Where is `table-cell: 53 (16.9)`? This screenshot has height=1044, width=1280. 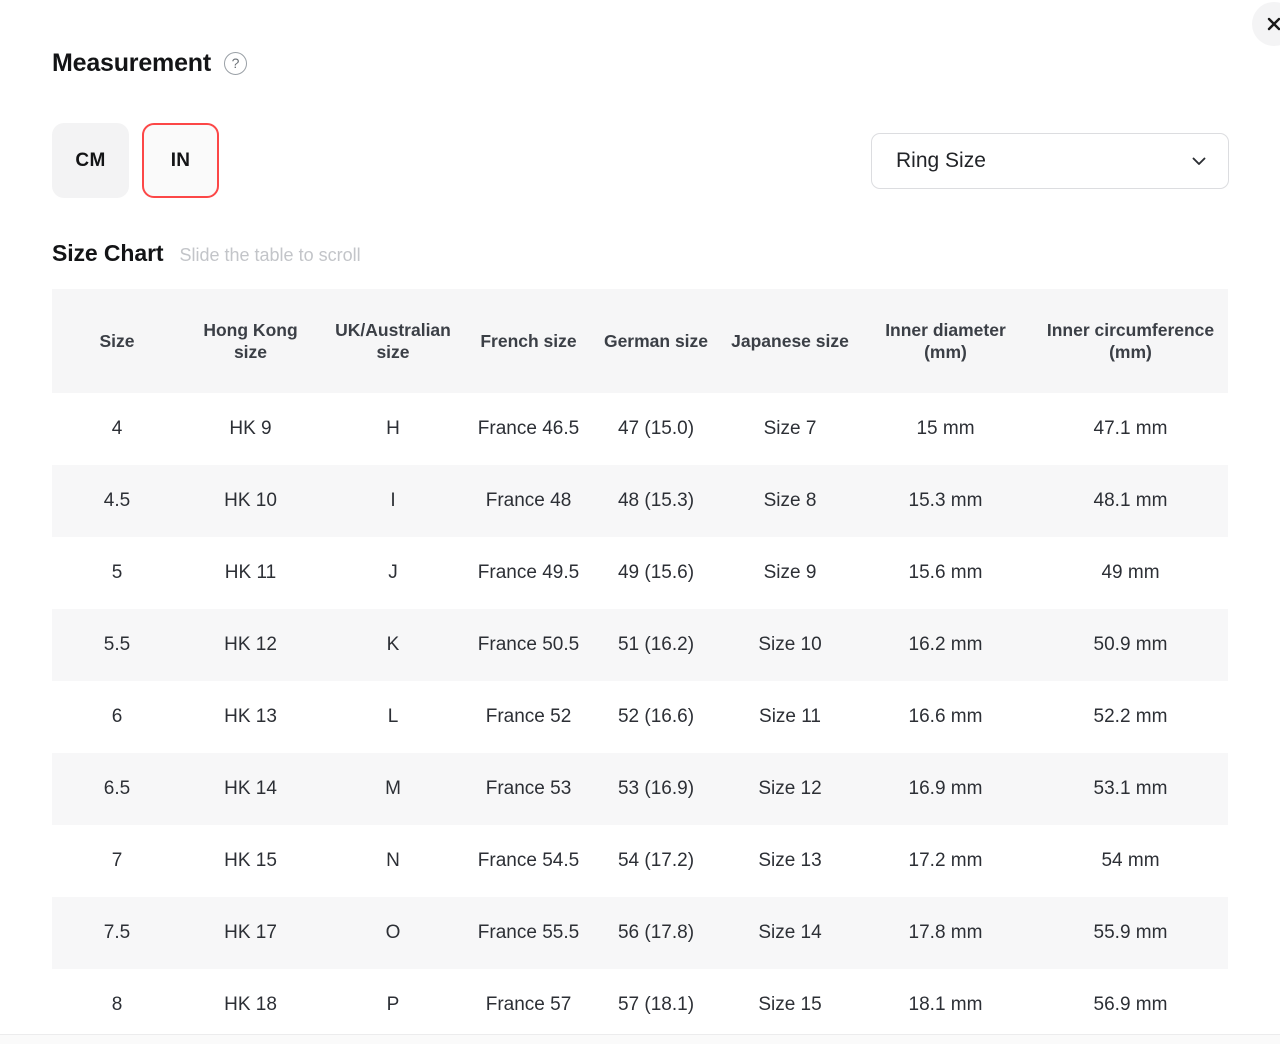 table-cell: 53 (16.9) is located at coordinates (656, 789).